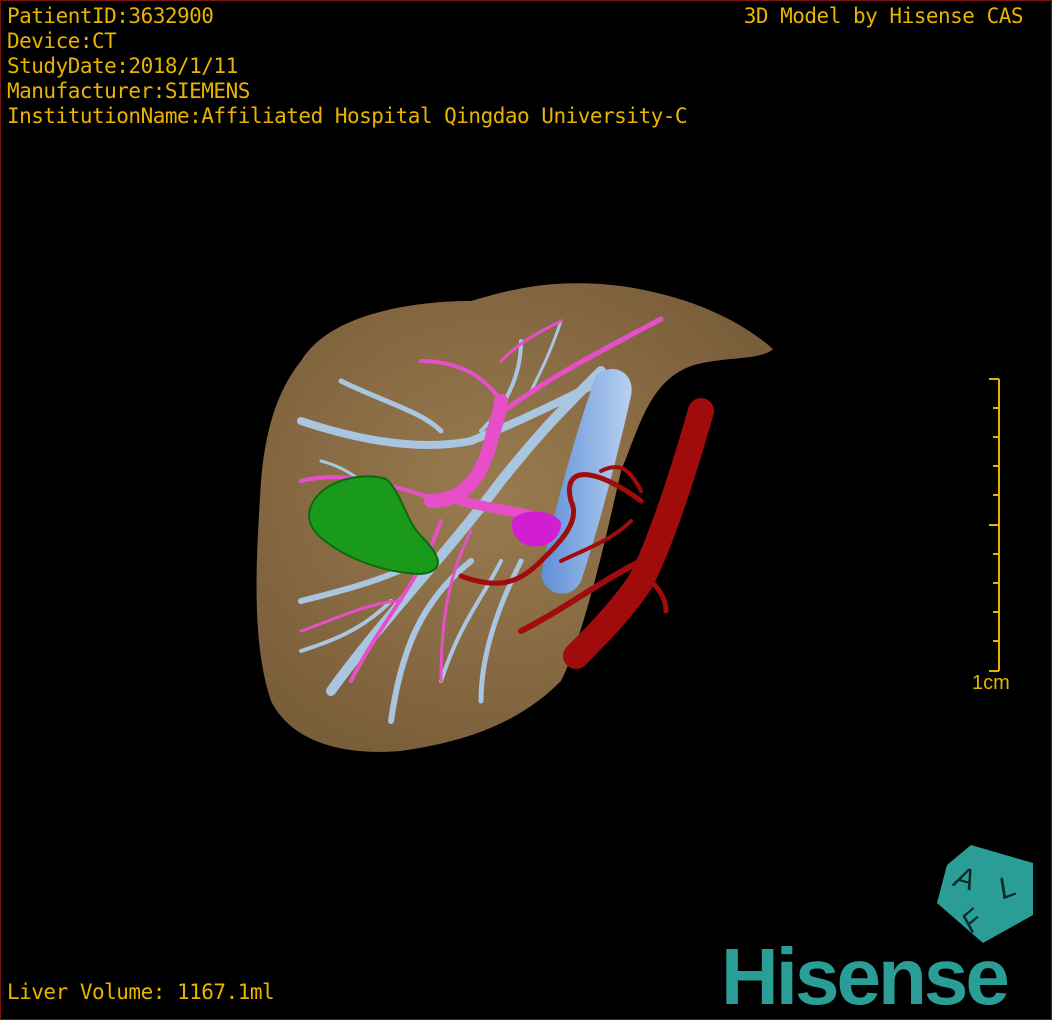  Describe the element at coordinates (110, 16) in the screenshot. I see `patient-id: PatientID:3632900` at that location.